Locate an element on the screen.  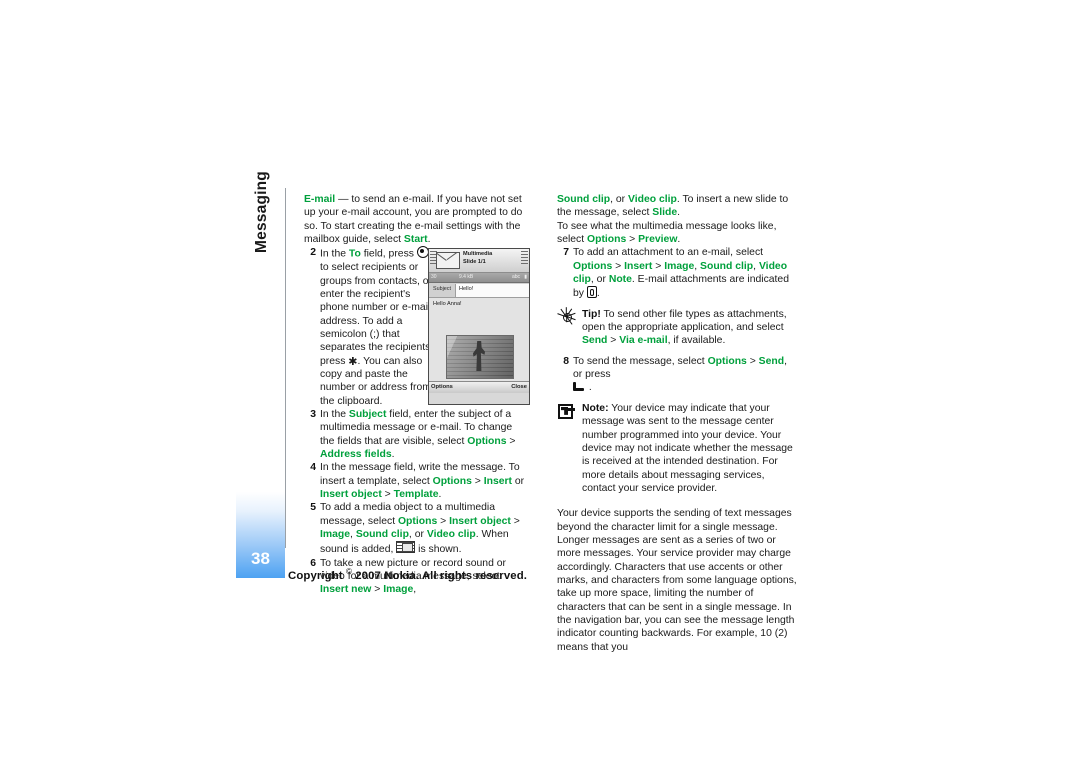
step-3-text-a: In the is located at coordinates (334, 414).